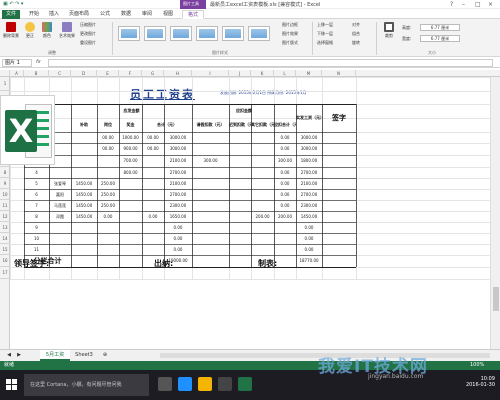 This screenshot has height=400, width=500. Describe the element at coordinates (285, 125) in the screenshot. I see `column-title: 应扣合计（元）` at that location.